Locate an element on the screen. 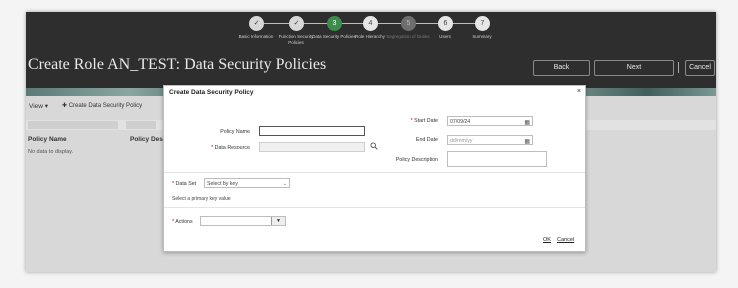 This screenshot has height=288, width=738. policy-name-input is located at coordinates (312, 131).